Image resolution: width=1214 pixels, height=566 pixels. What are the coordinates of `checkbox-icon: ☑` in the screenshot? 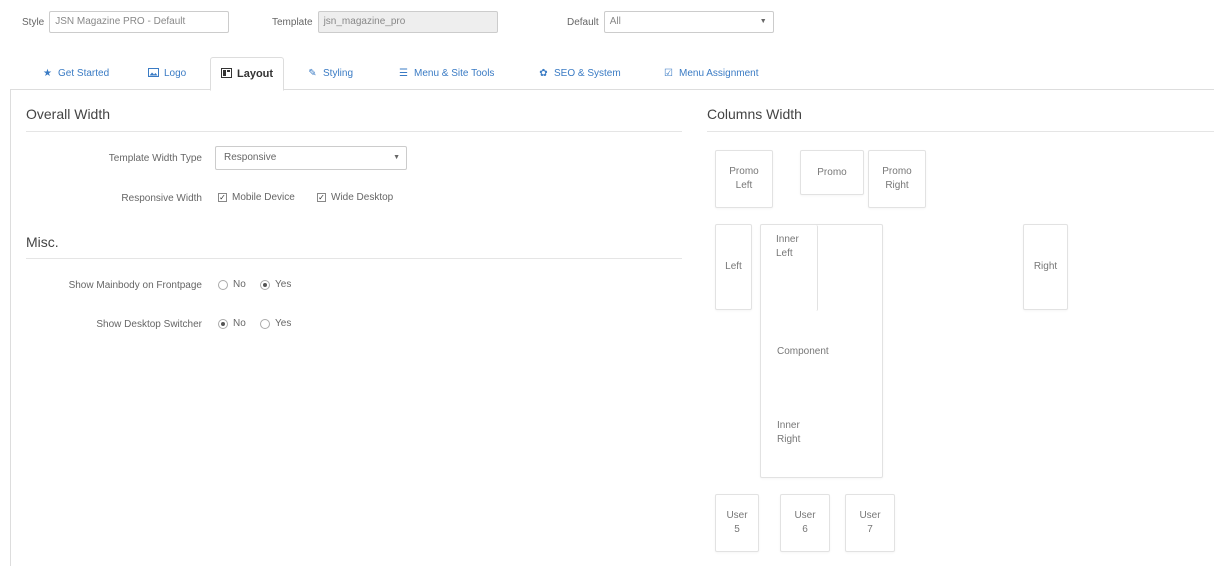 It's located at (668, 73).